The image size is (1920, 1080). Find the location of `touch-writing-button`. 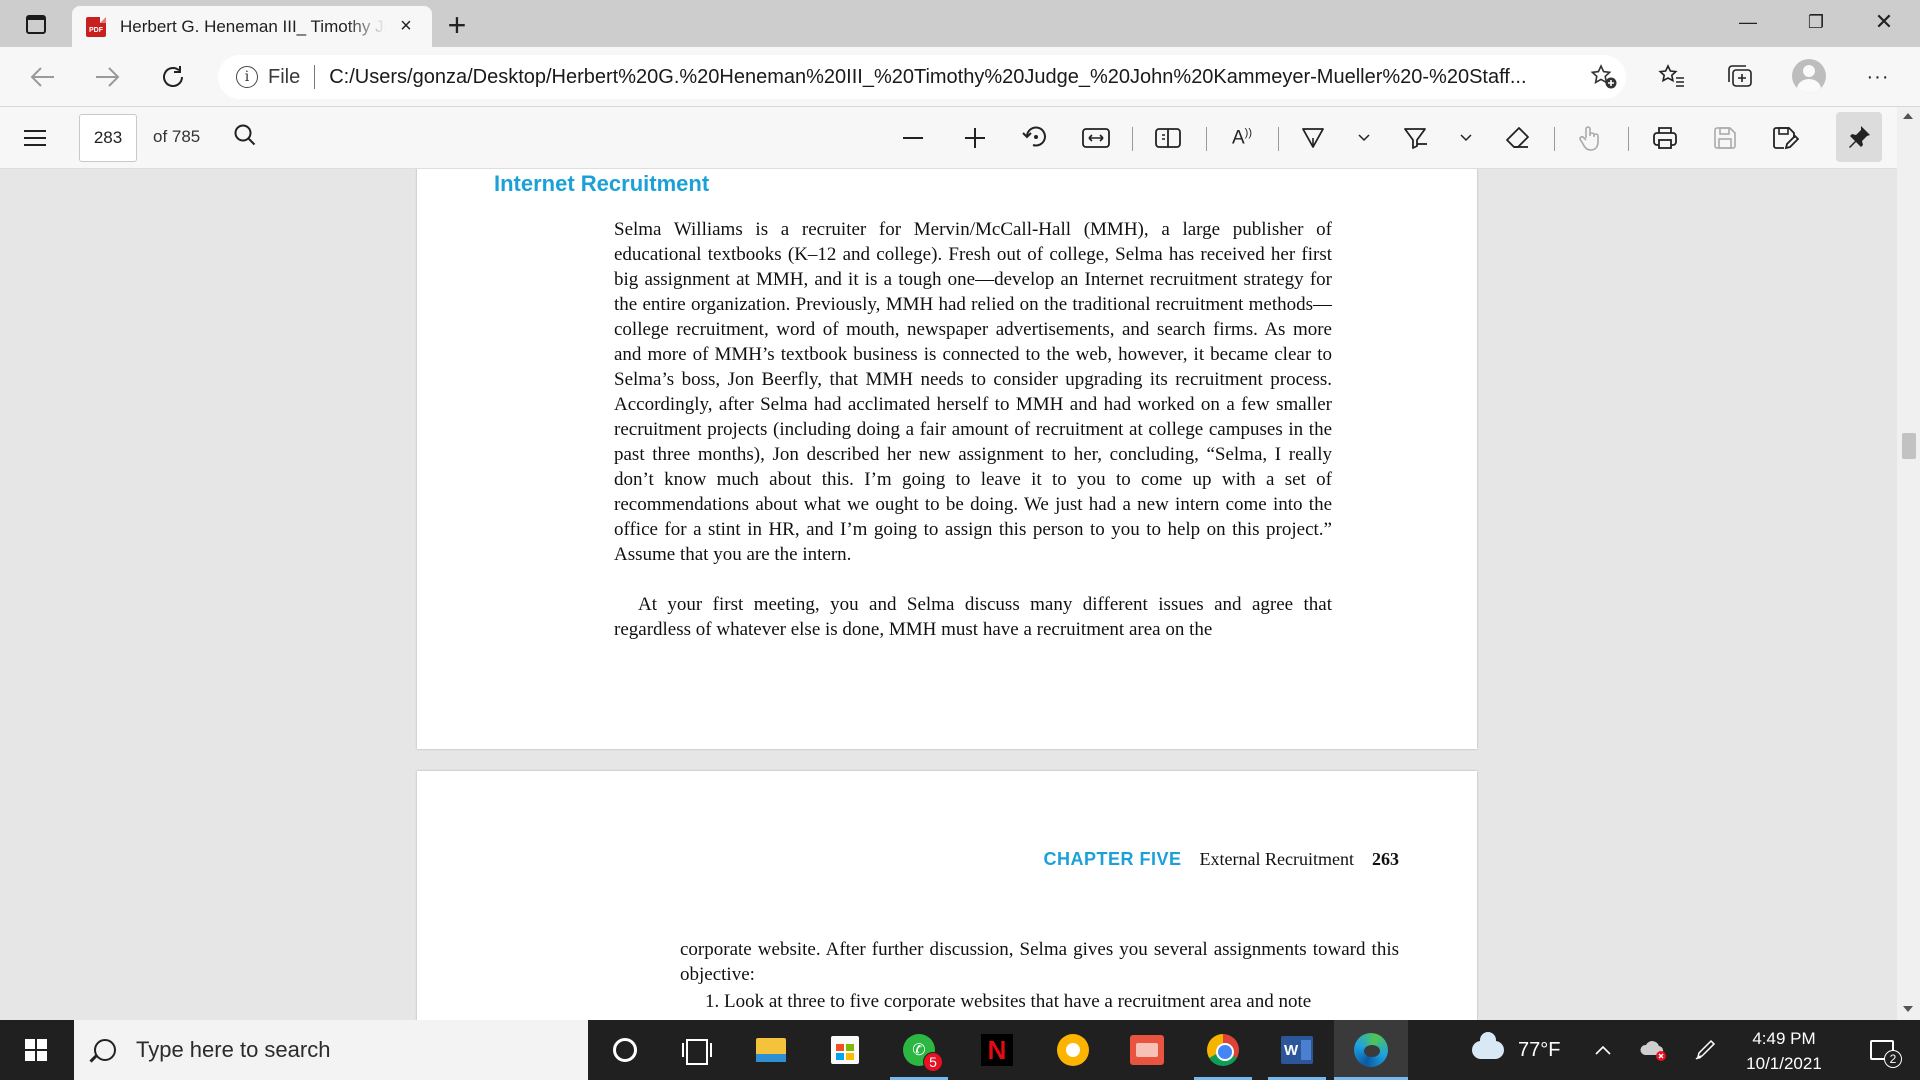

touch-writing-button is located at coordinates (1590, 138).